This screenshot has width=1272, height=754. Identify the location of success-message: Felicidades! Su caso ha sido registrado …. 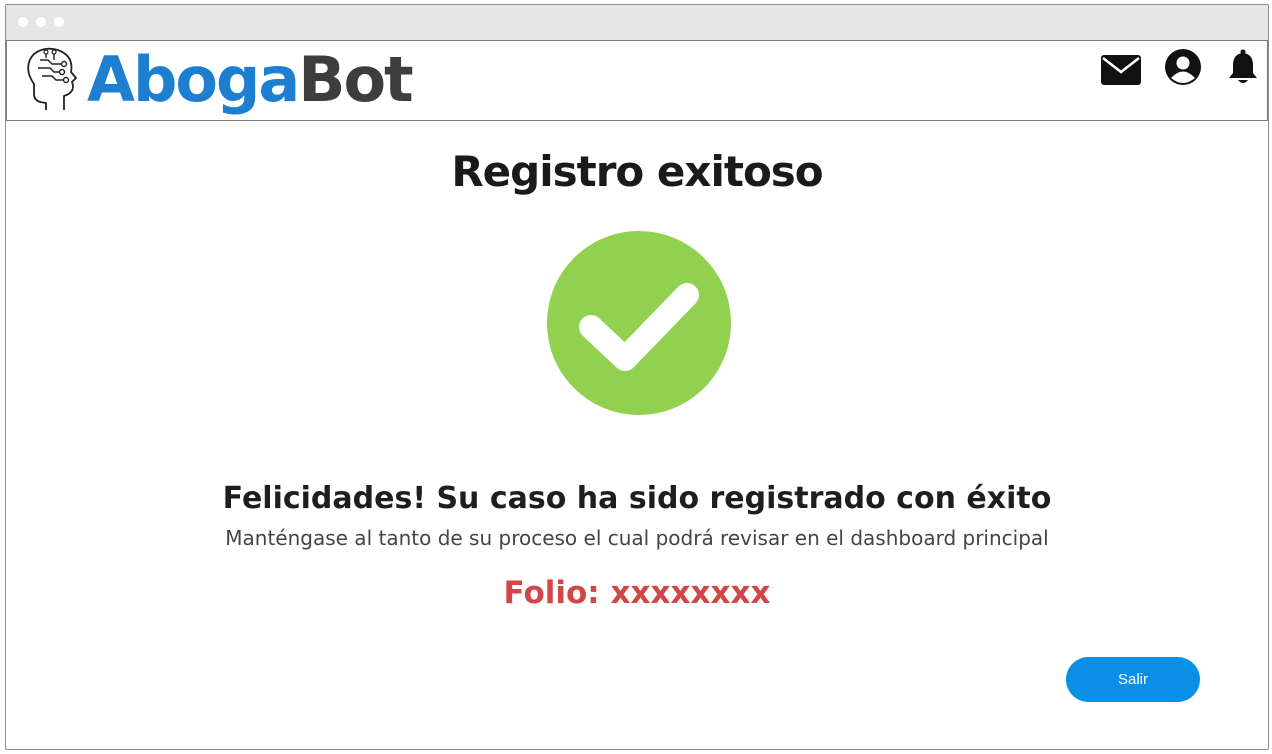
(637, 498).